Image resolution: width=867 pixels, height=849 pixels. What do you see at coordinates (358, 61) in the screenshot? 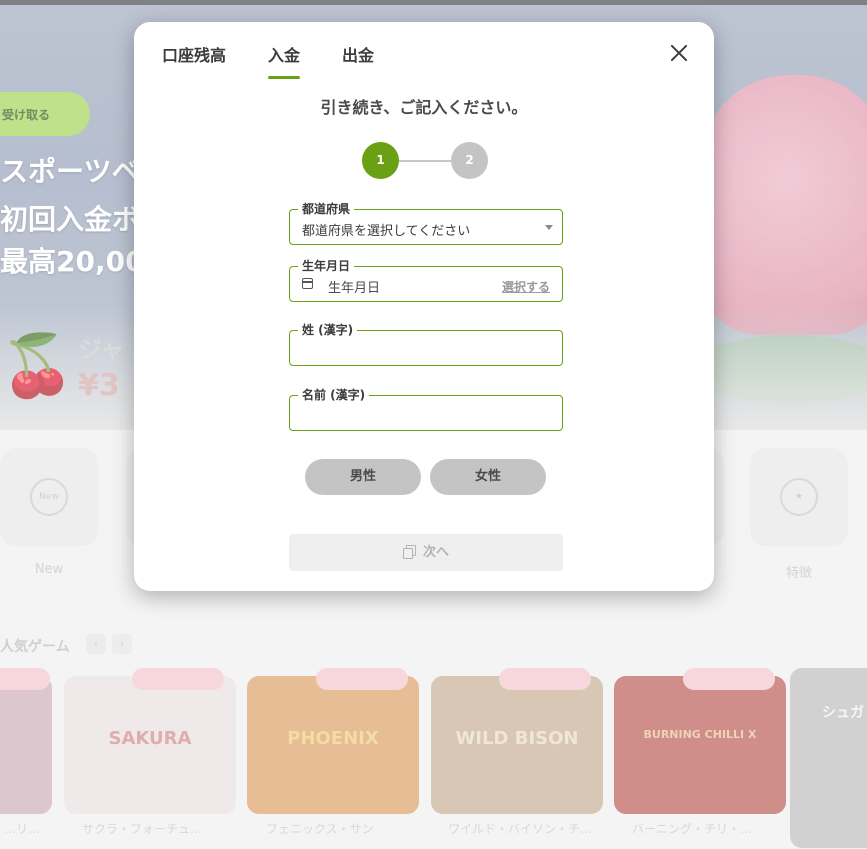
I see `tab-withdraw: 出金` at bounding box center [358, 61].